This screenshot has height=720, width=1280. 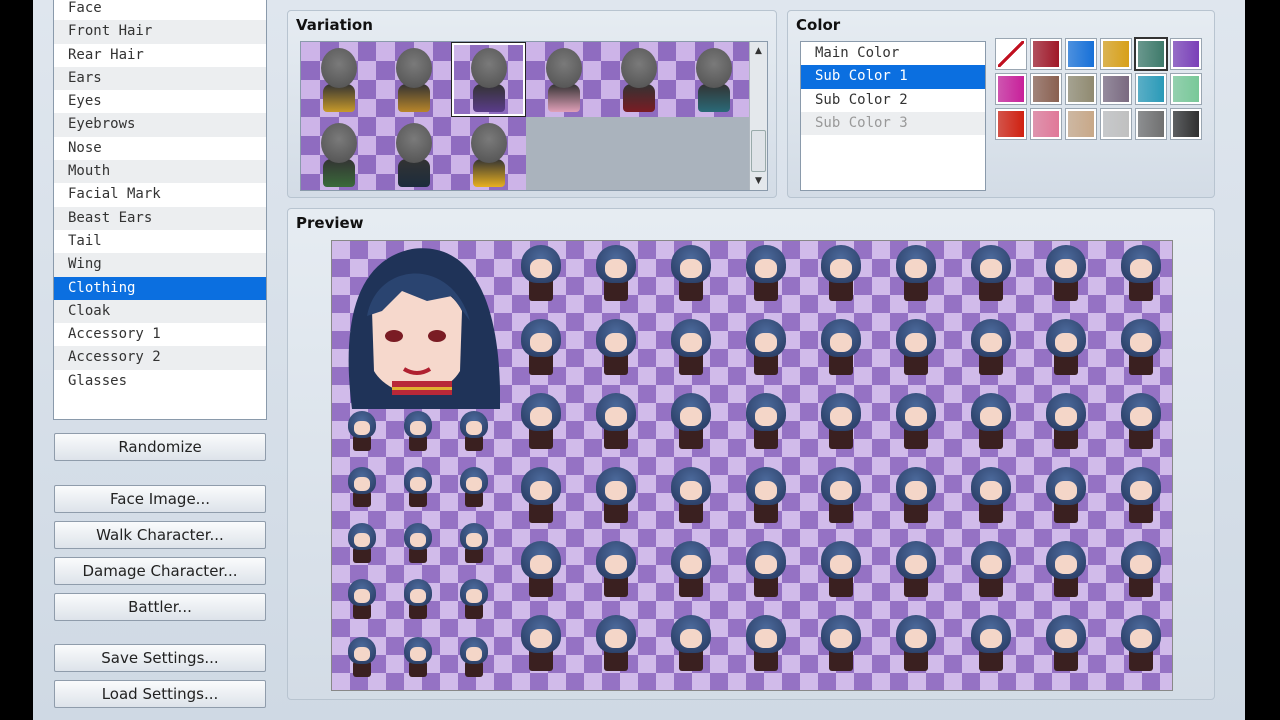 What do you see at coordinates (160, 265) in the screenshot?
I see `part-item-wing: Wing` at bounding box center [160, 265].